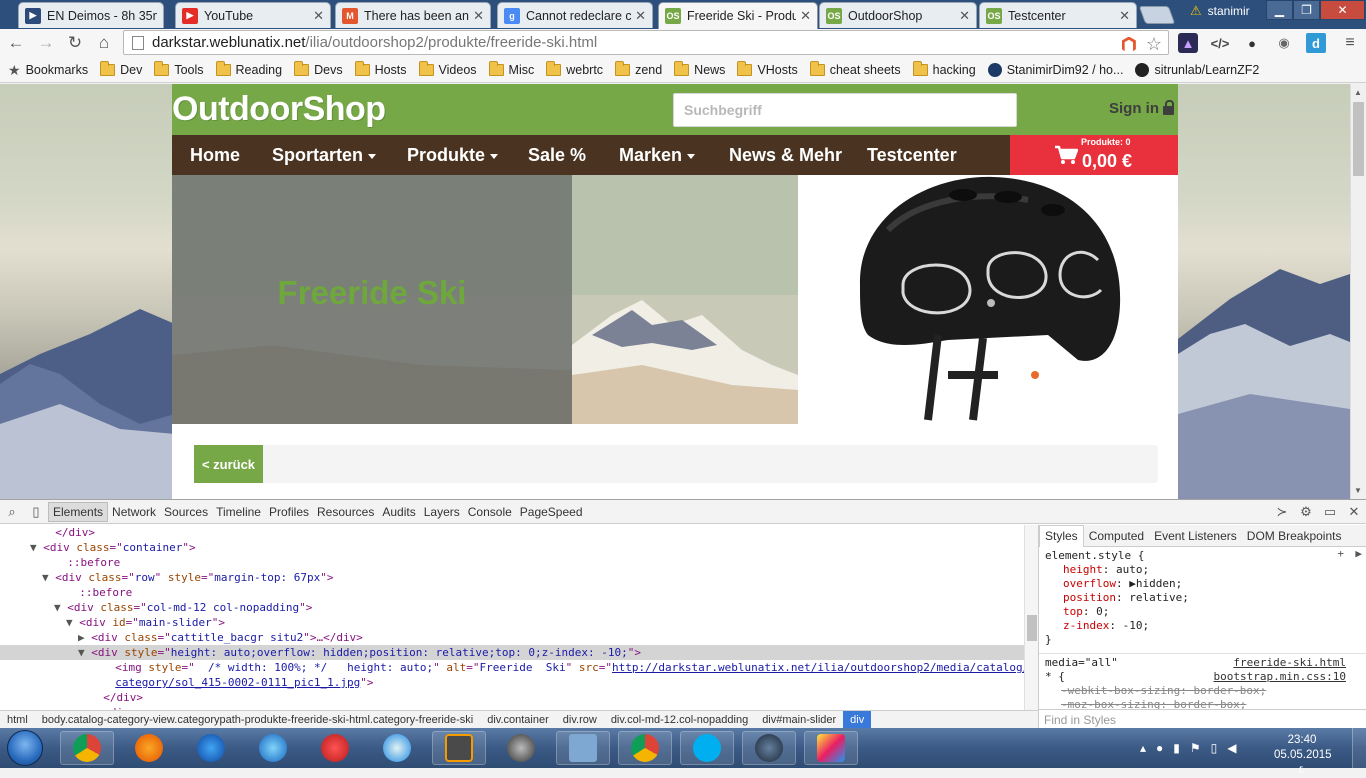  Describe the element at coordinates (645, 748) in the screenshot. I see `taskbar-chrome-canary` at that location.